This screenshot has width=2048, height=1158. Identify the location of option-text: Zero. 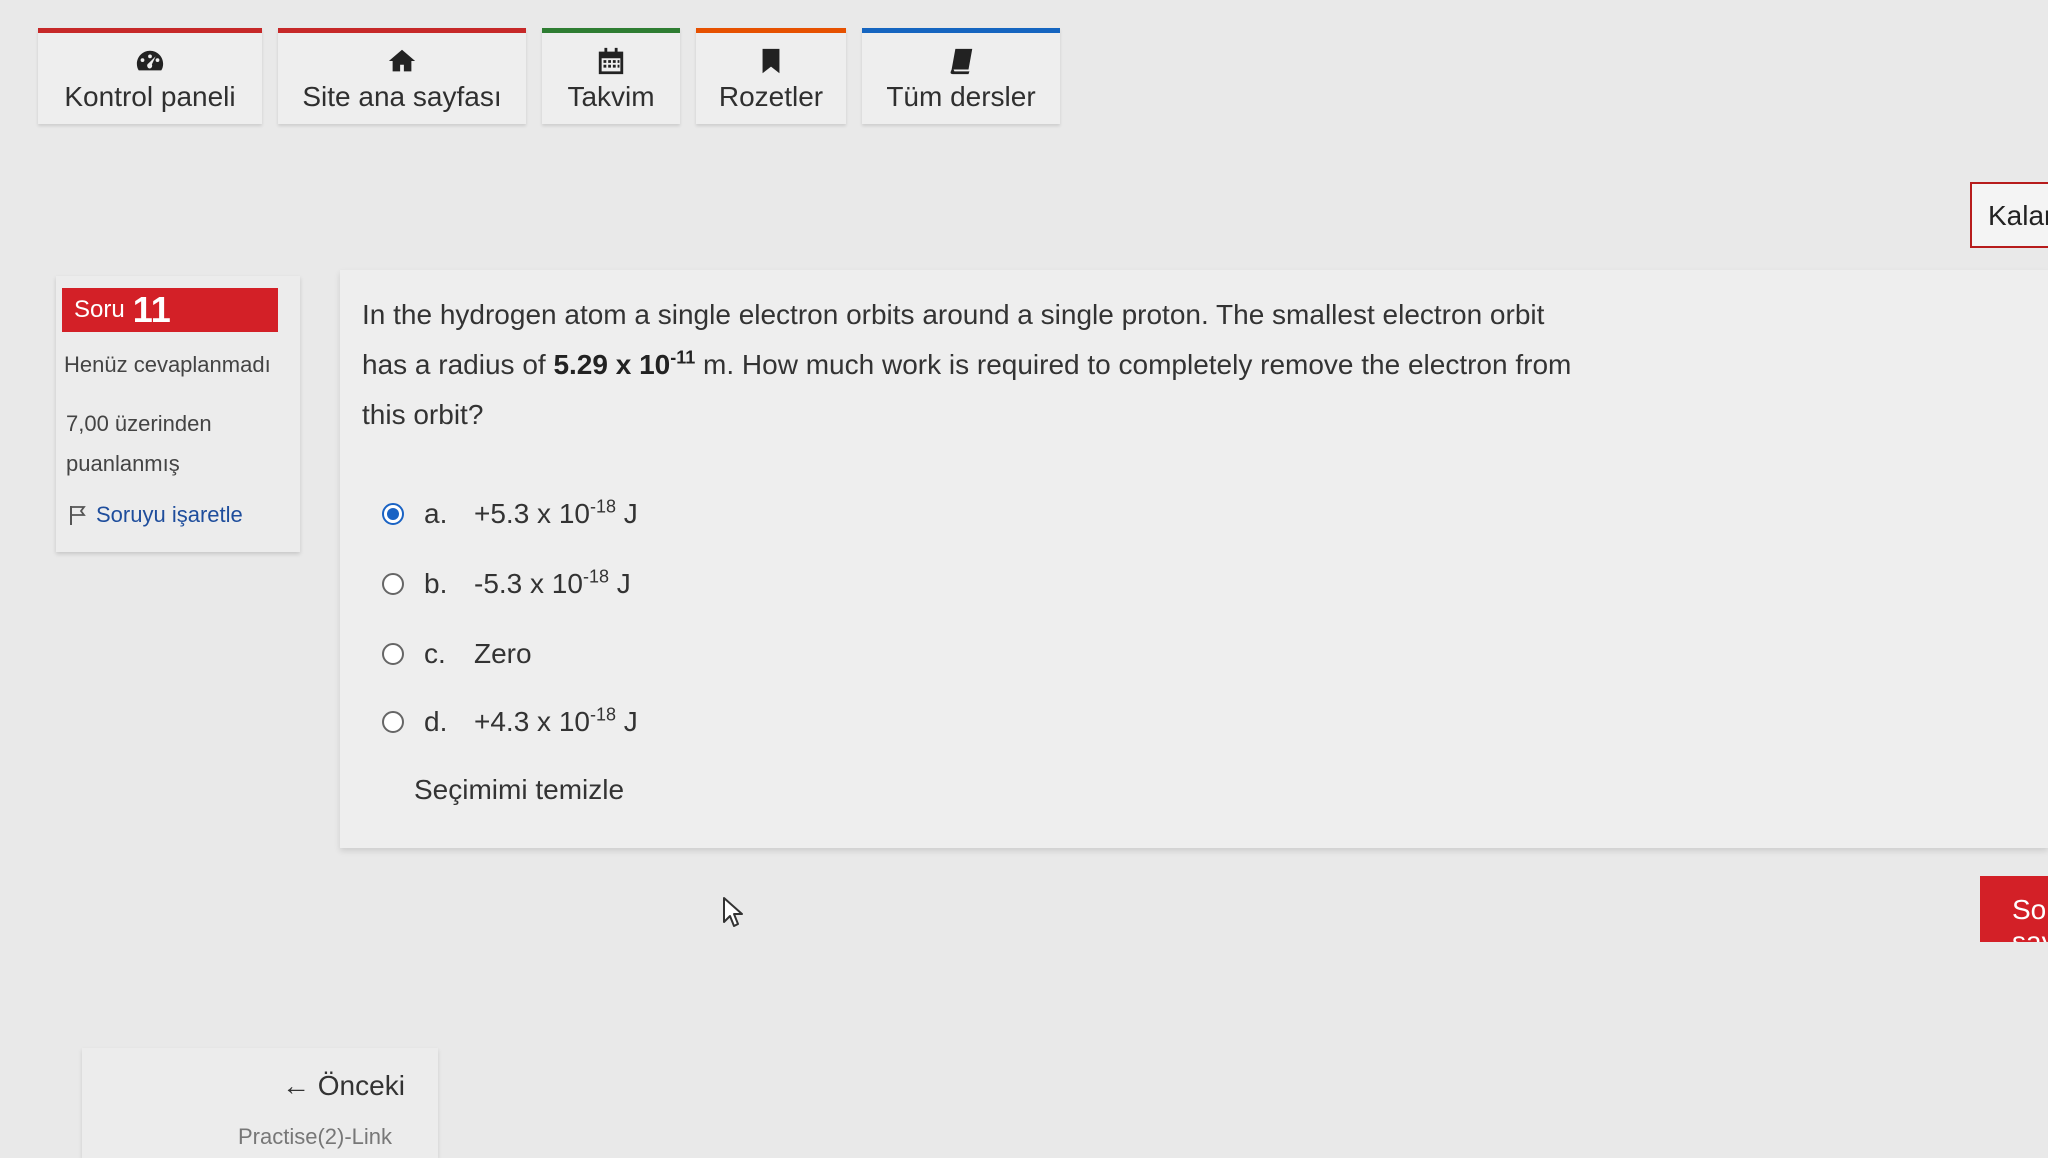
(503, 653).